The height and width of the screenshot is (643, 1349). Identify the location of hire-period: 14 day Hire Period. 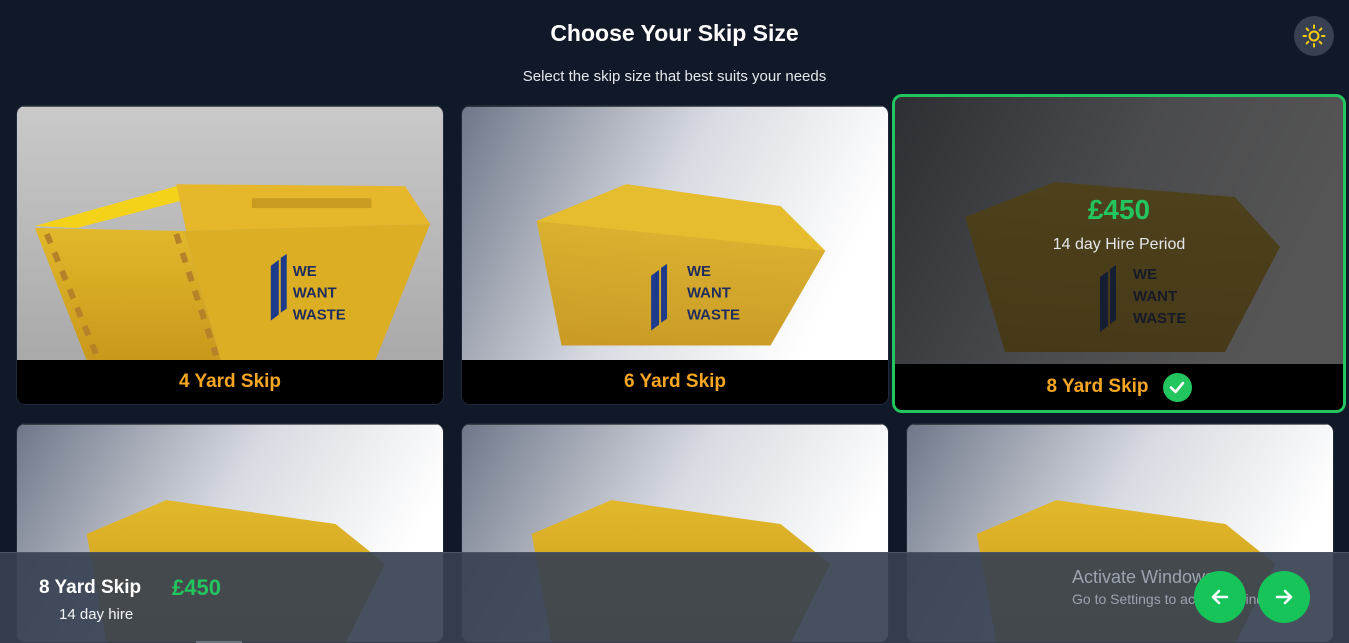
(1119, 244).